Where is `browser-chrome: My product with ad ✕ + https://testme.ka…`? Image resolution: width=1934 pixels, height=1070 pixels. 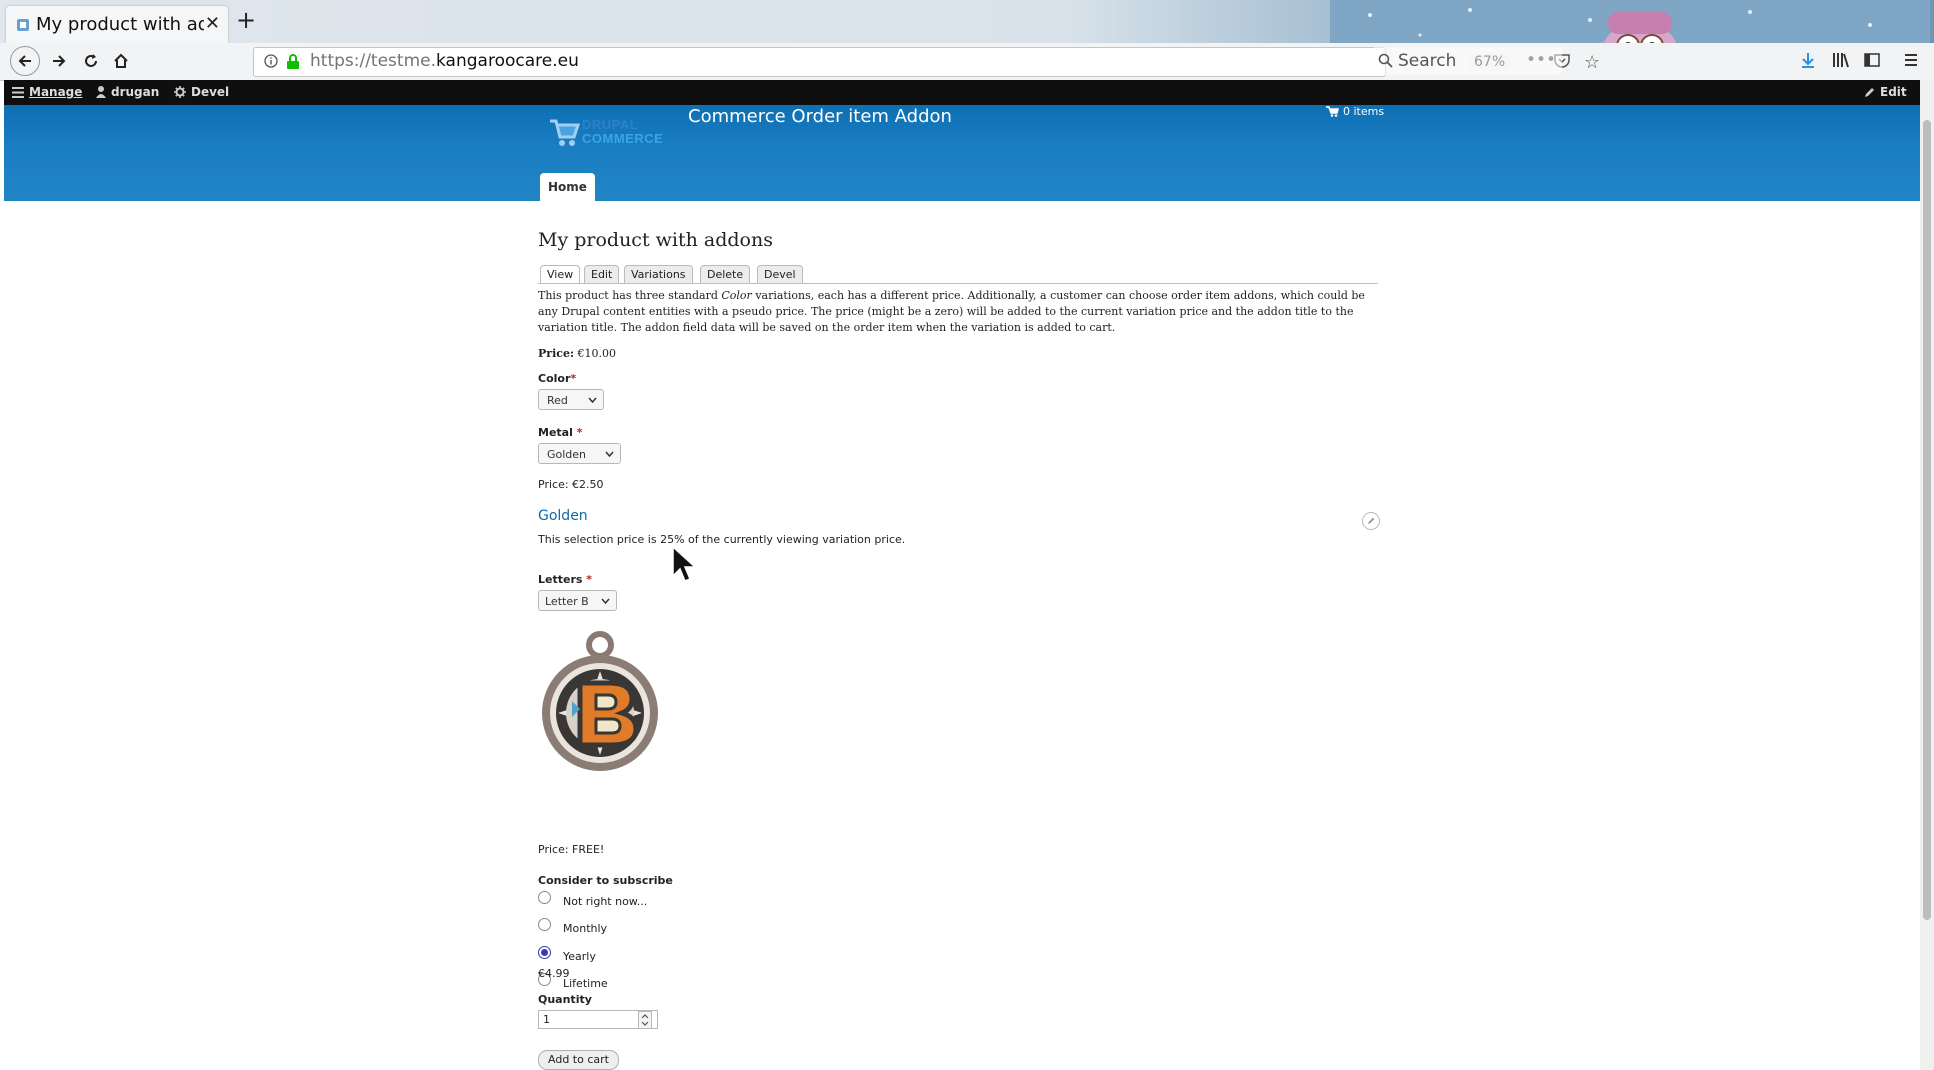 browser-chrome: My product with ad ✕ + https://testme.ka… is located at coordinates (967, 40).